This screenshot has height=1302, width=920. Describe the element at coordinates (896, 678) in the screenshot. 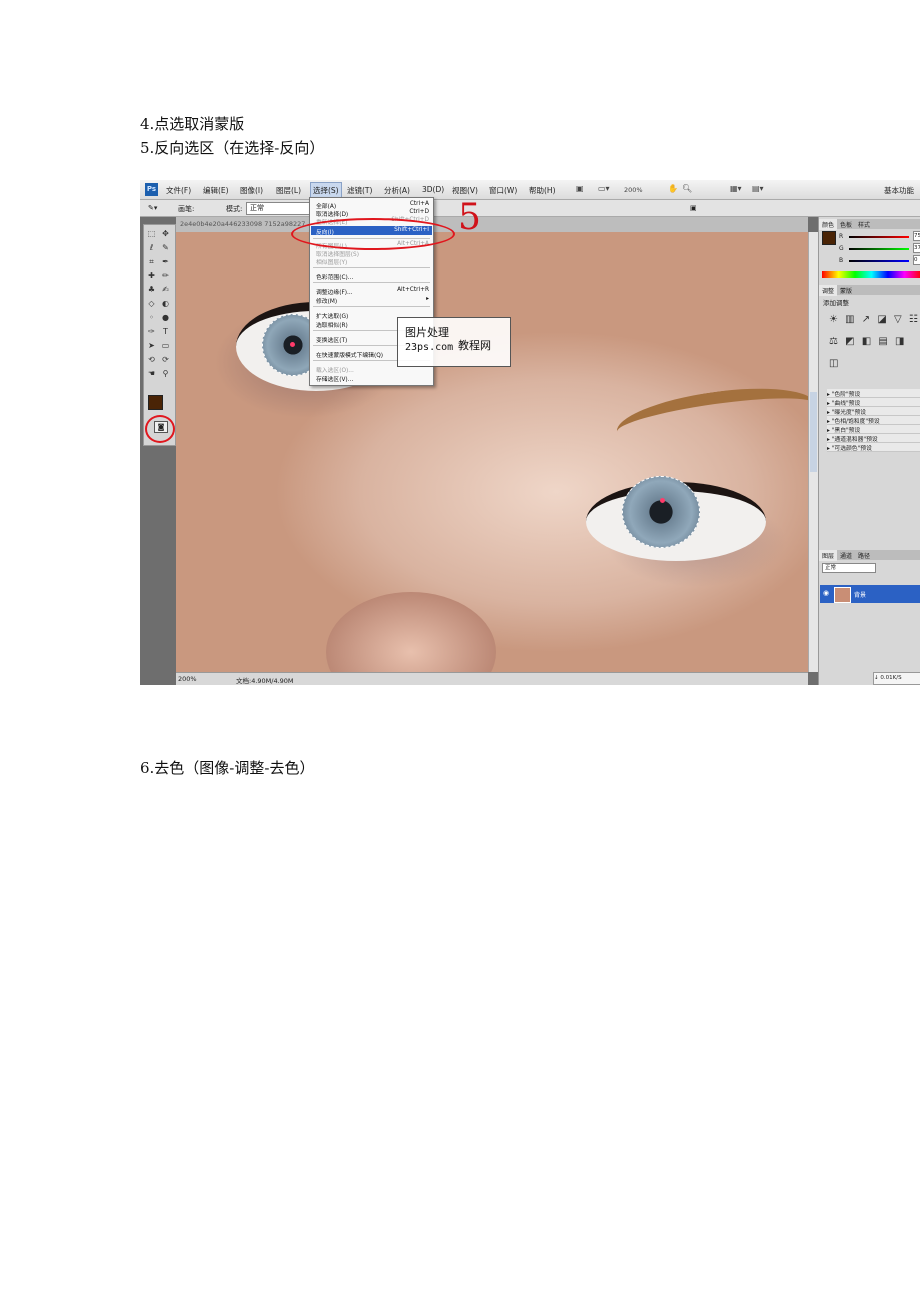

I see `download-speed-badge: ↓ 0.01K/S` at that location.